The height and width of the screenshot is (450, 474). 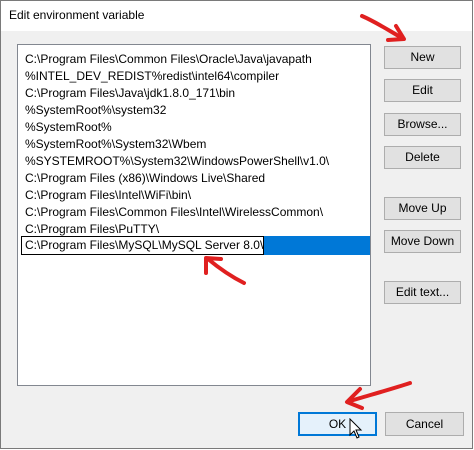 I want to click on edit-button-label: Edit, so click(x=422, y=90).